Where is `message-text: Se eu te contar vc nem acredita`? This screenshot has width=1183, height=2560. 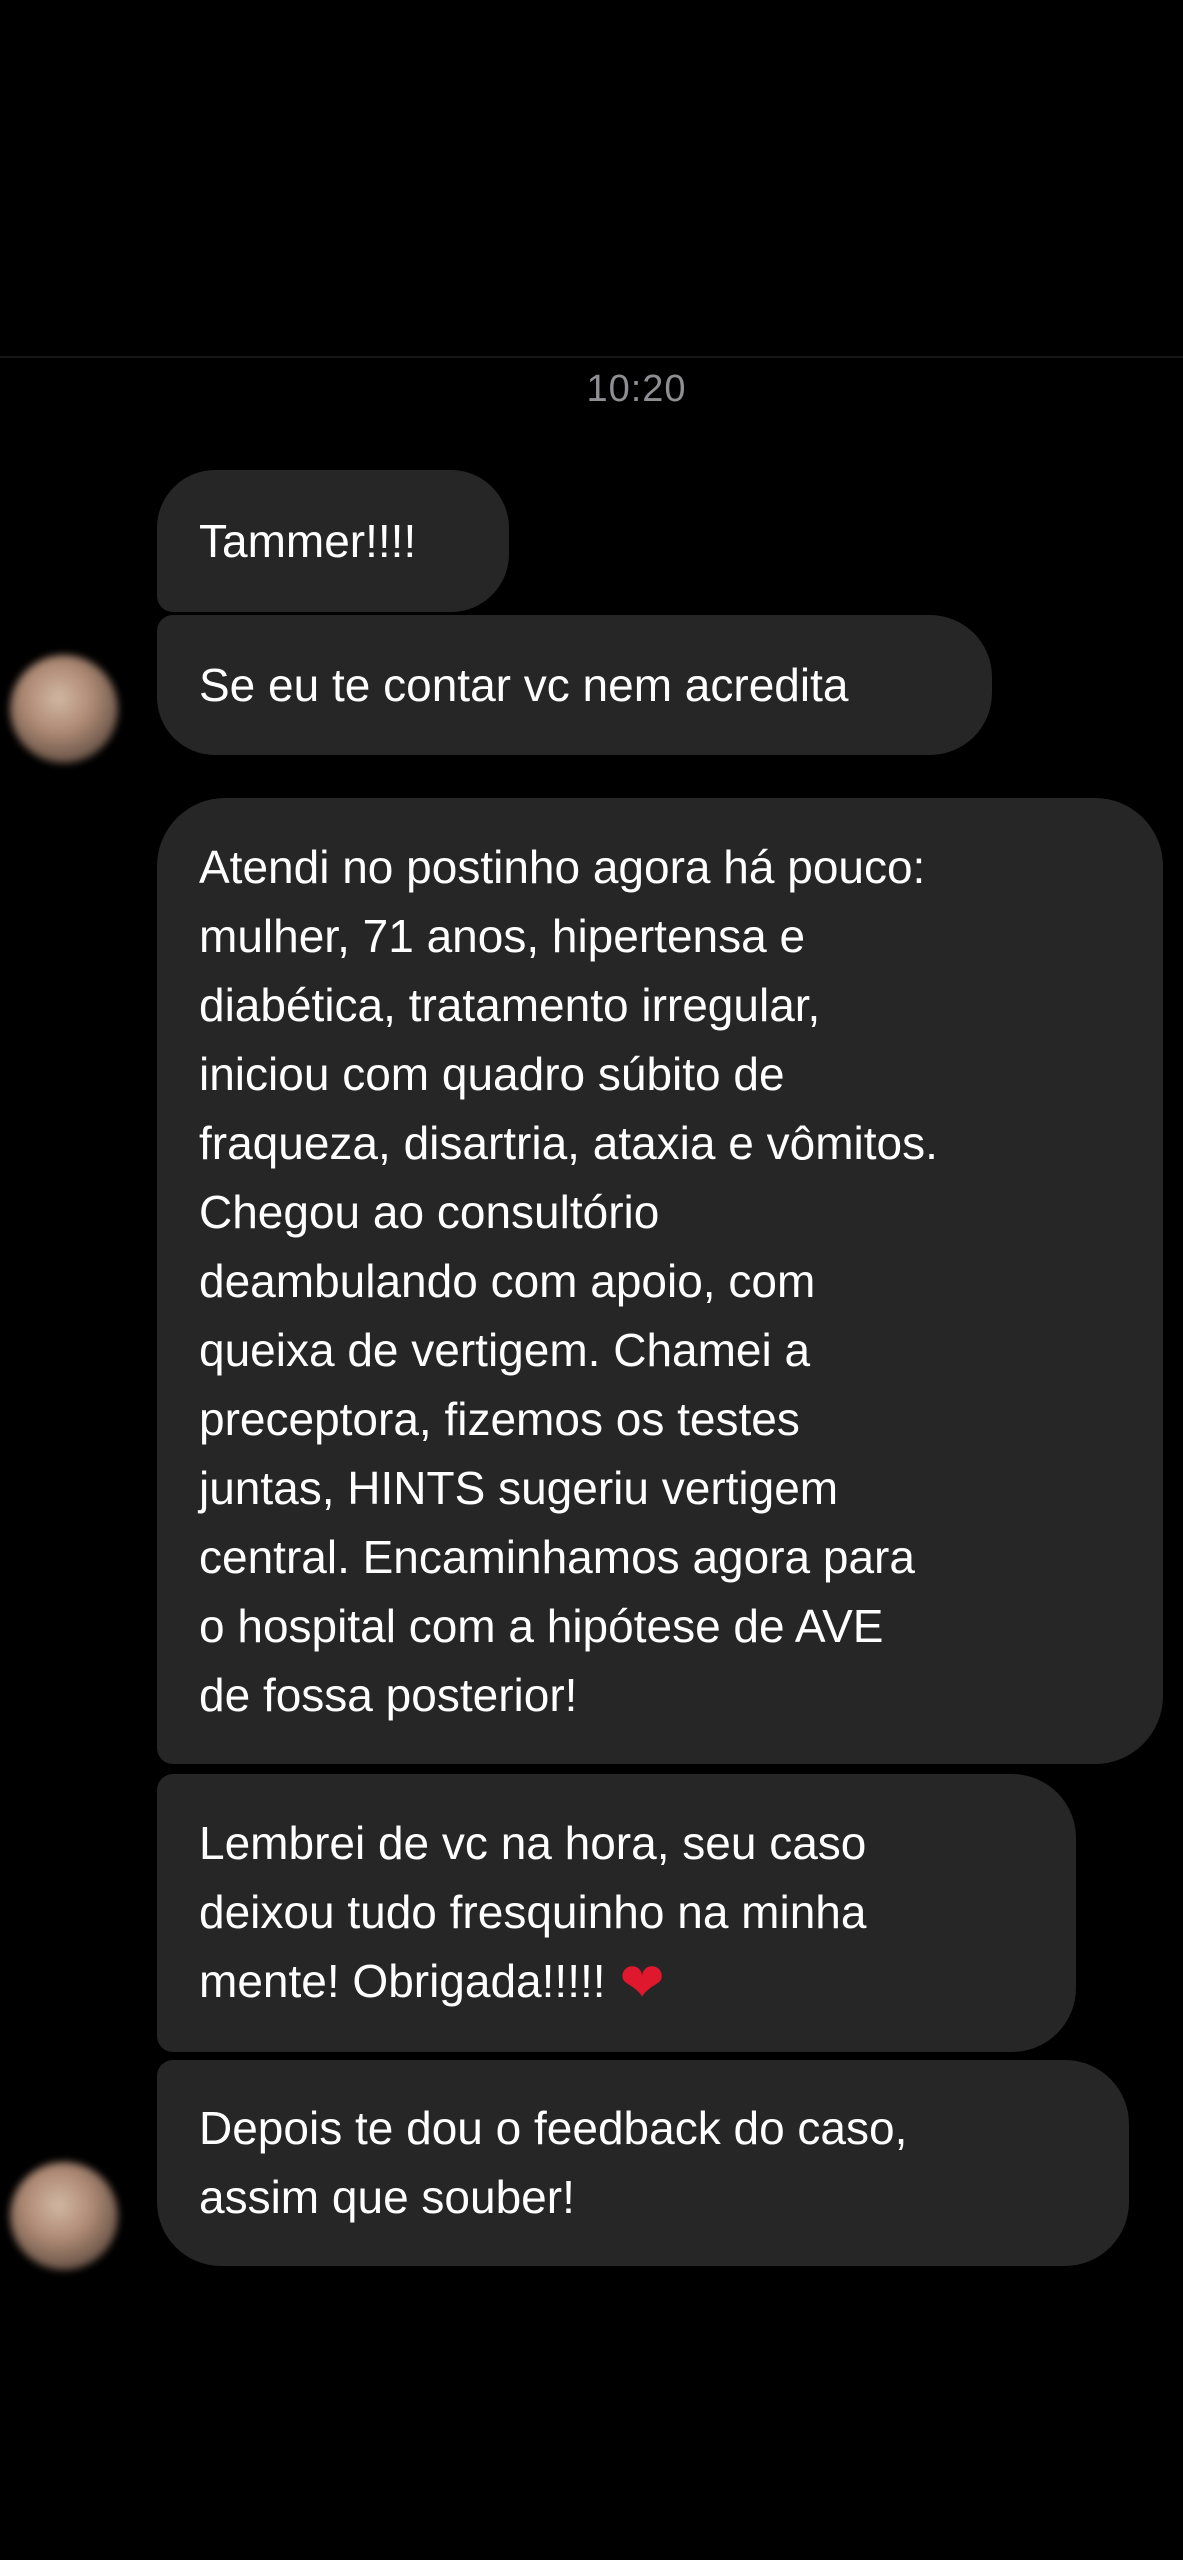 message-text: Se eu te contar vc nem acredita is located at coordinates (524, 684).